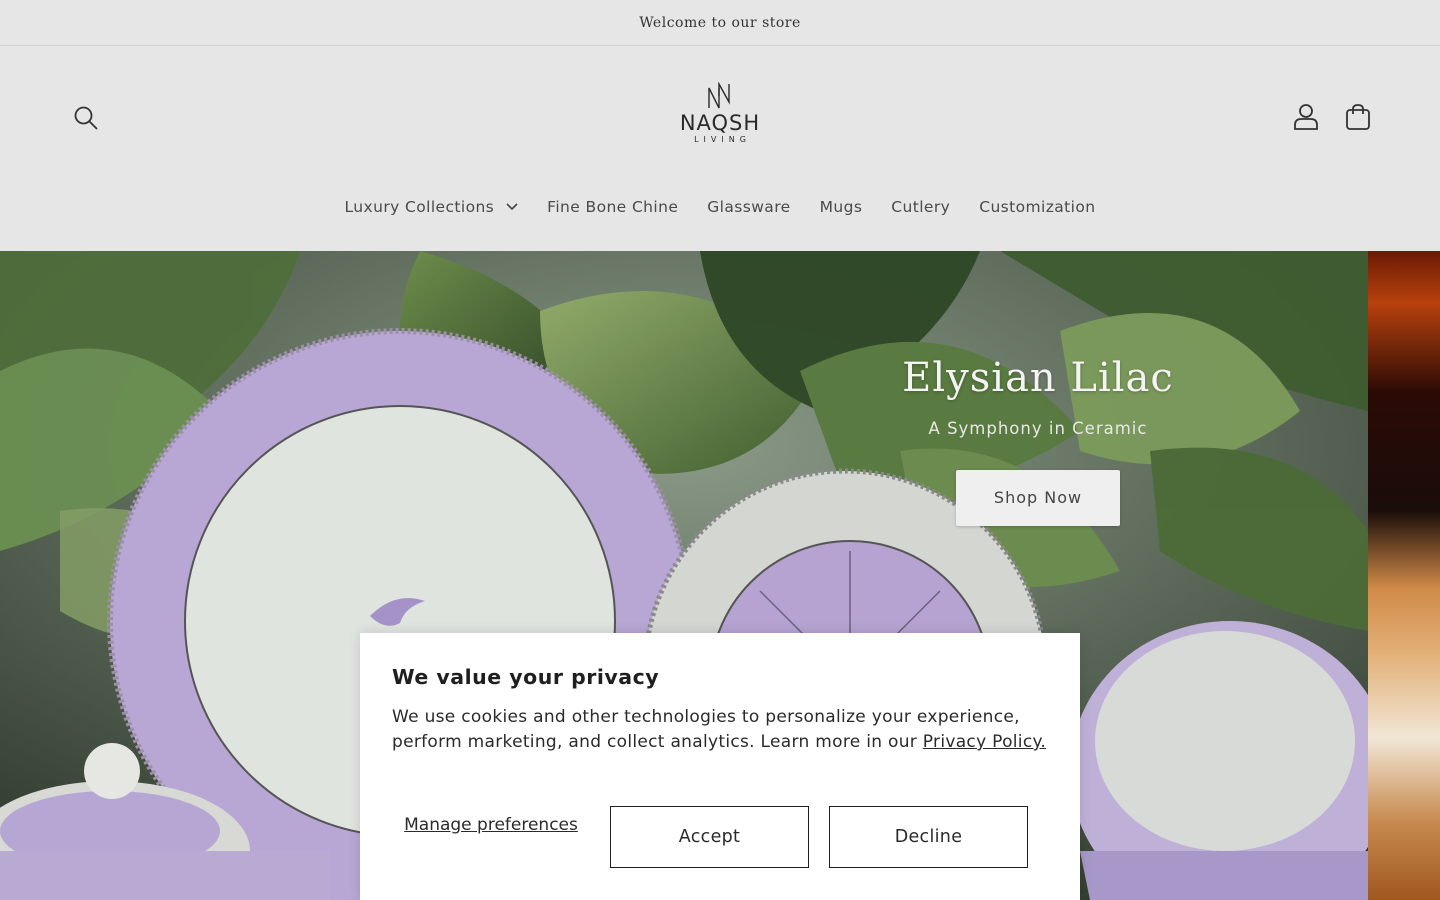 The width and height of the screenshot is (1440, 900). What do you see at coordinates (1038, 428) in the screenshot?
I see `hero-subtitle: A Symphony in Ceramic` at bounding box center [1038, 428].